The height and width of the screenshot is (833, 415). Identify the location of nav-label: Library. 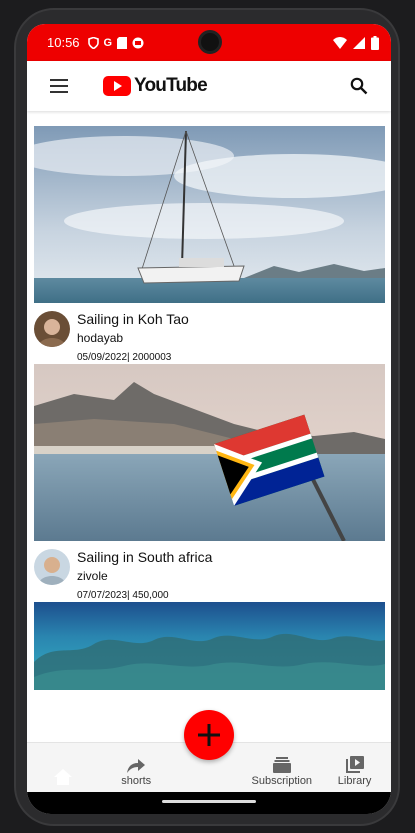
(354, 781).